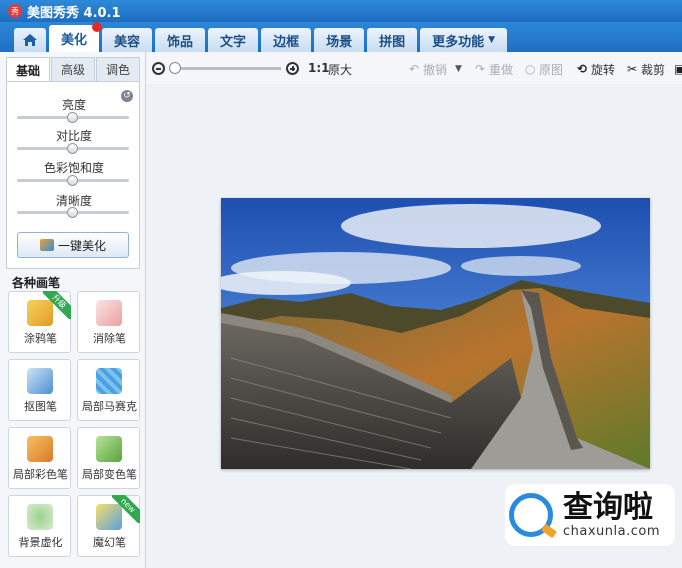 The height and width of the screenshot is (568, 682). I want to click on undo-icon: ↶, so click(414, 69).